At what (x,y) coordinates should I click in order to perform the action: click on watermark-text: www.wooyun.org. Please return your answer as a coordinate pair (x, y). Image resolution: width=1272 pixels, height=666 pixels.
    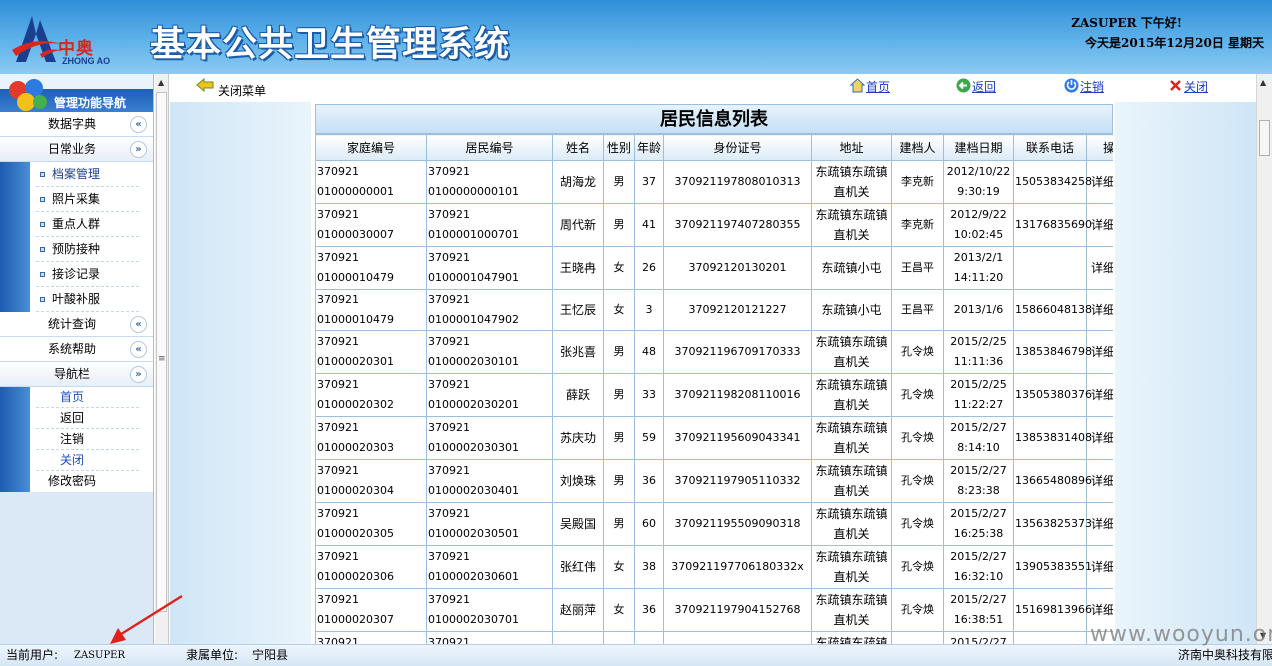
    Looking at the image, I should click on (1181, 634).